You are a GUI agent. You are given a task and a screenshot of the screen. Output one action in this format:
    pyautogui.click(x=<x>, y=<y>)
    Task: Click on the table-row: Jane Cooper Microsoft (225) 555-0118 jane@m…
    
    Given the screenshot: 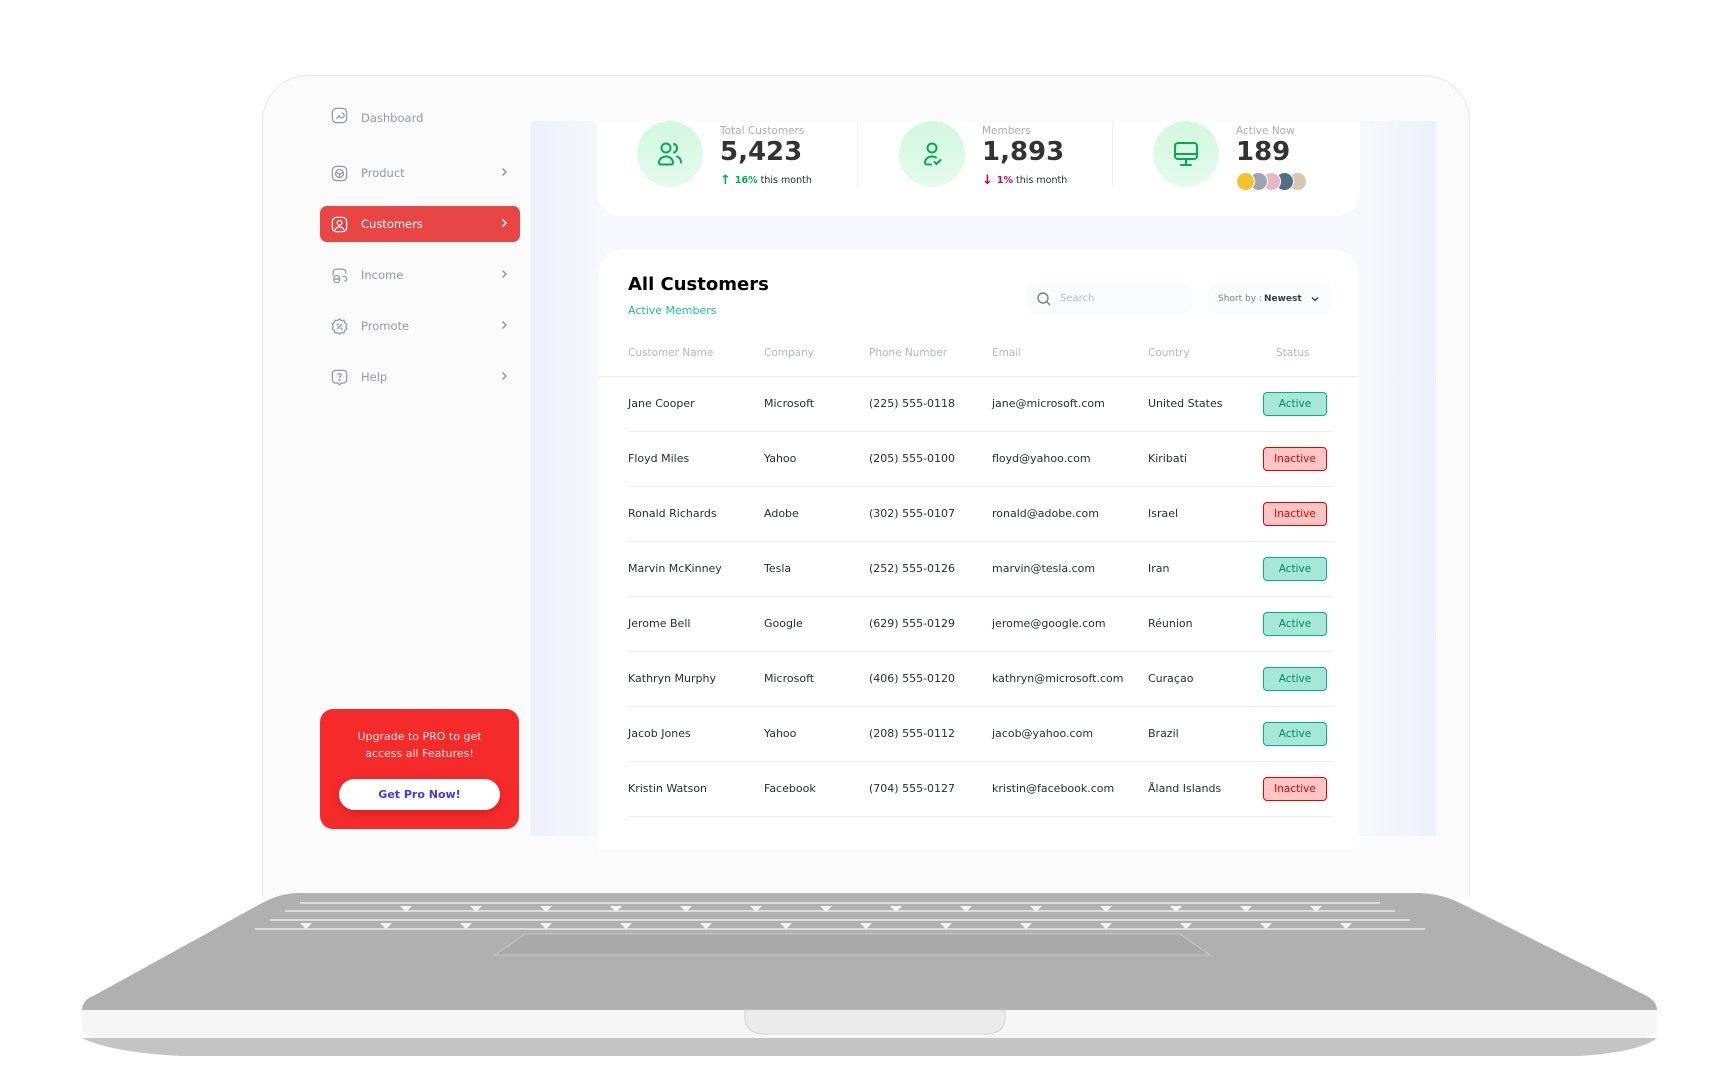 What is the action you would take?
    pyautogui.click(x=980, y=404)
    